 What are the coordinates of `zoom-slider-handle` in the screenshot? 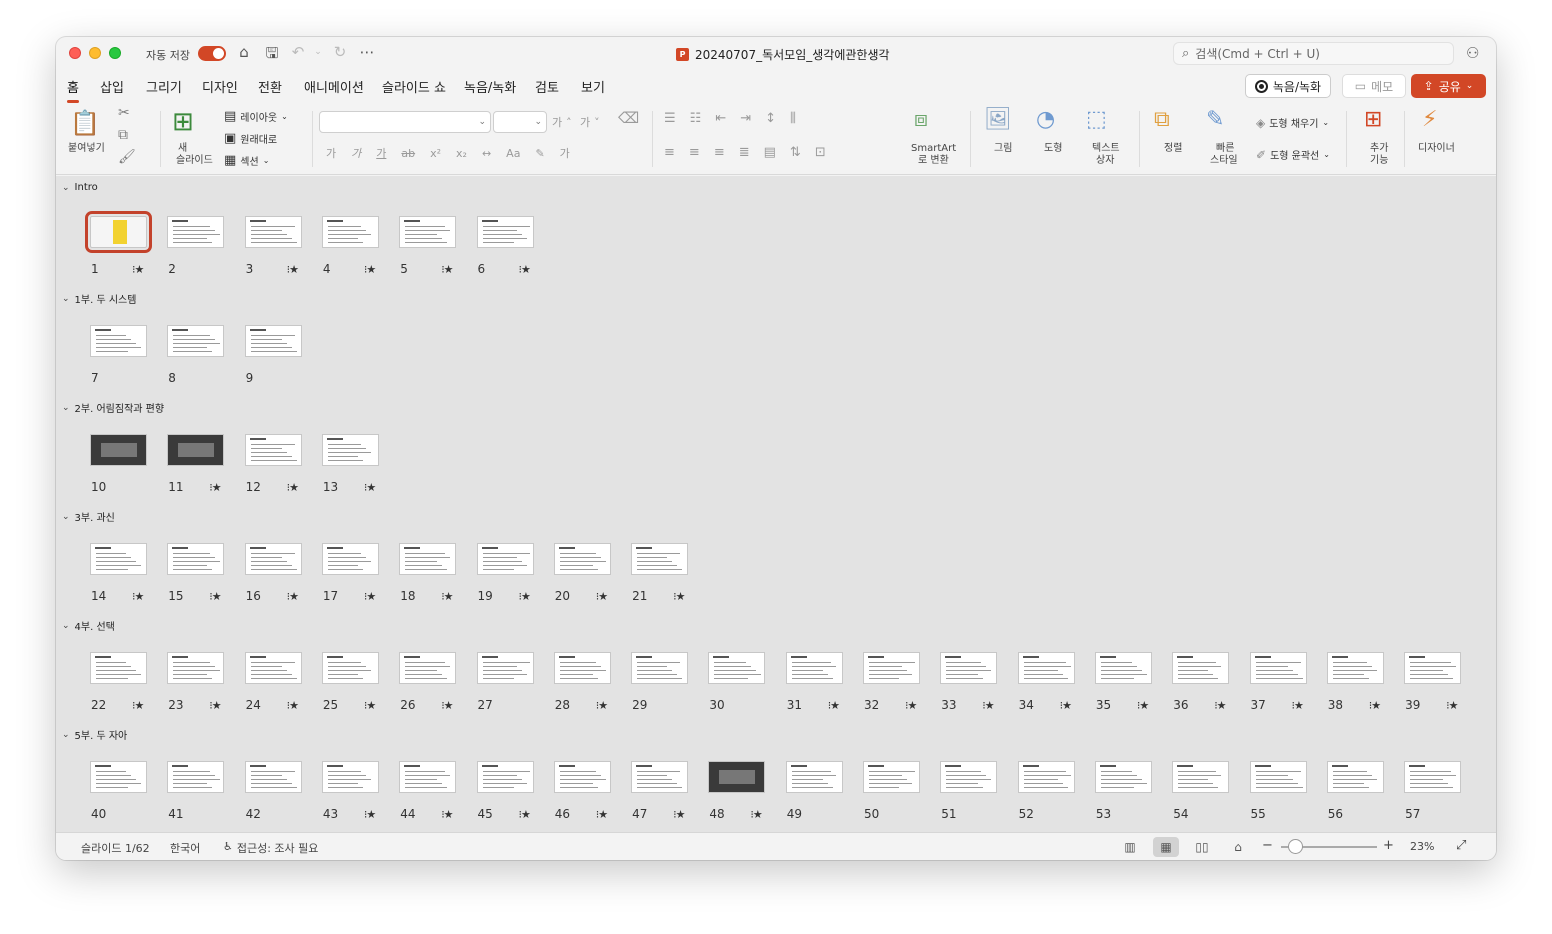 It's located at (1296, 846).